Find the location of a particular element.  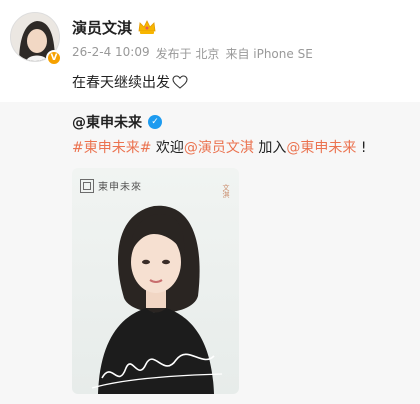

post-text: 在春天继续出发 is located at coordinates (130, 82).